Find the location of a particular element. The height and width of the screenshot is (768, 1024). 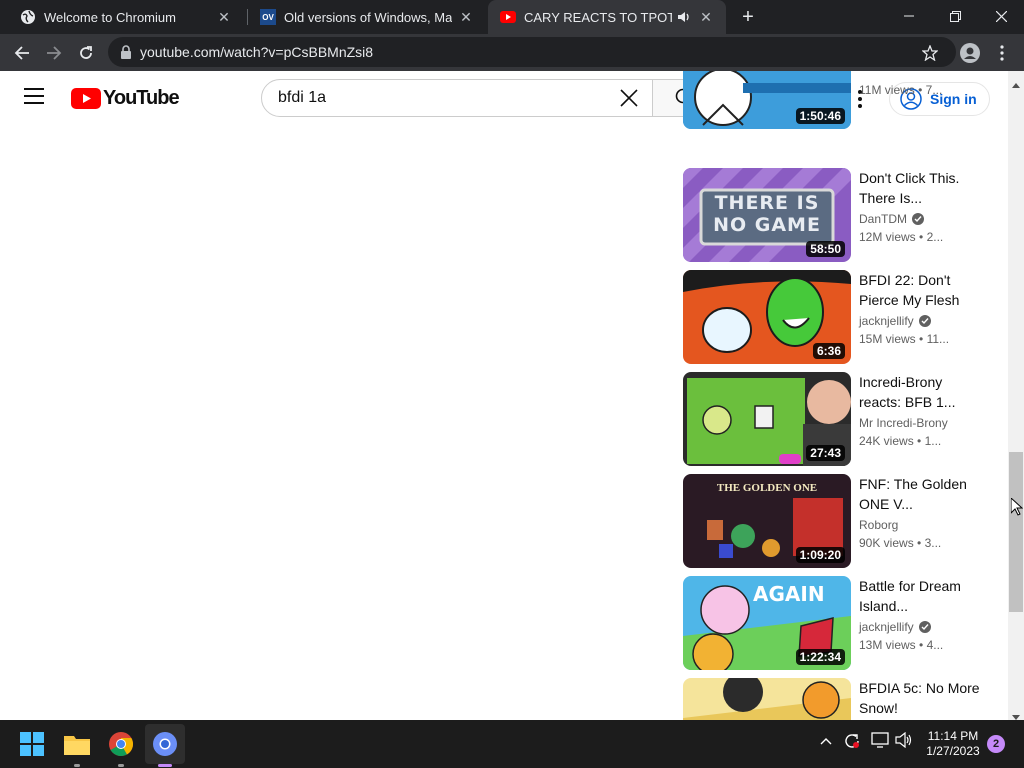

address-bar: youtube.com/watch?v=pCsBBMnZsi8 is located at coordinates (532, 52).